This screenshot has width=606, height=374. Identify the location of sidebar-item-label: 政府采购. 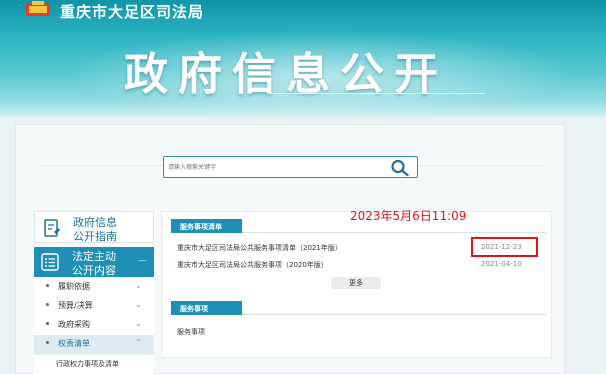
(74, 324).